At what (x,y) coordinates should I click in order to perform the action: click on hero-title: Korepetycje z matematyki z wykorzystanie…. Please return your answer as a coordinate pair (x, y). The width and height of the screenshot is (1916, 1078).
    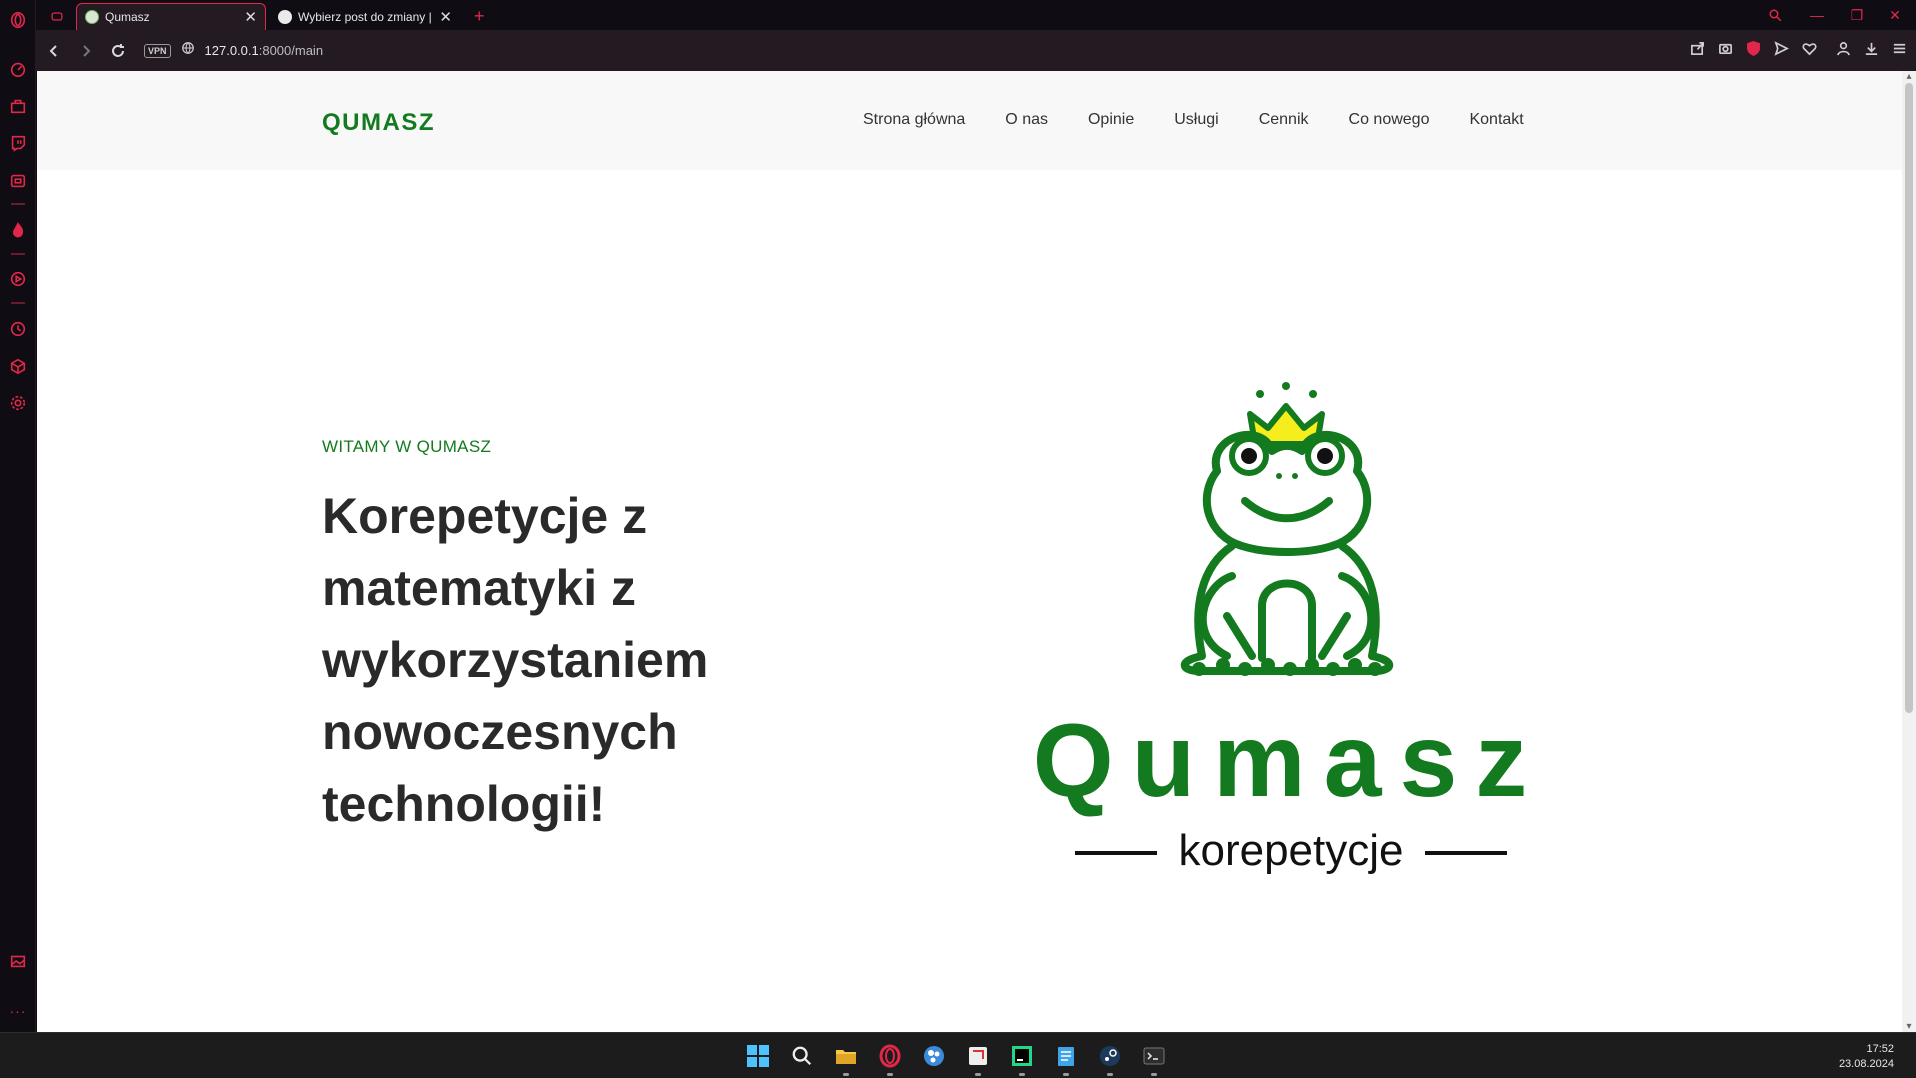
    Looking at the image, I should click on (515, 660).